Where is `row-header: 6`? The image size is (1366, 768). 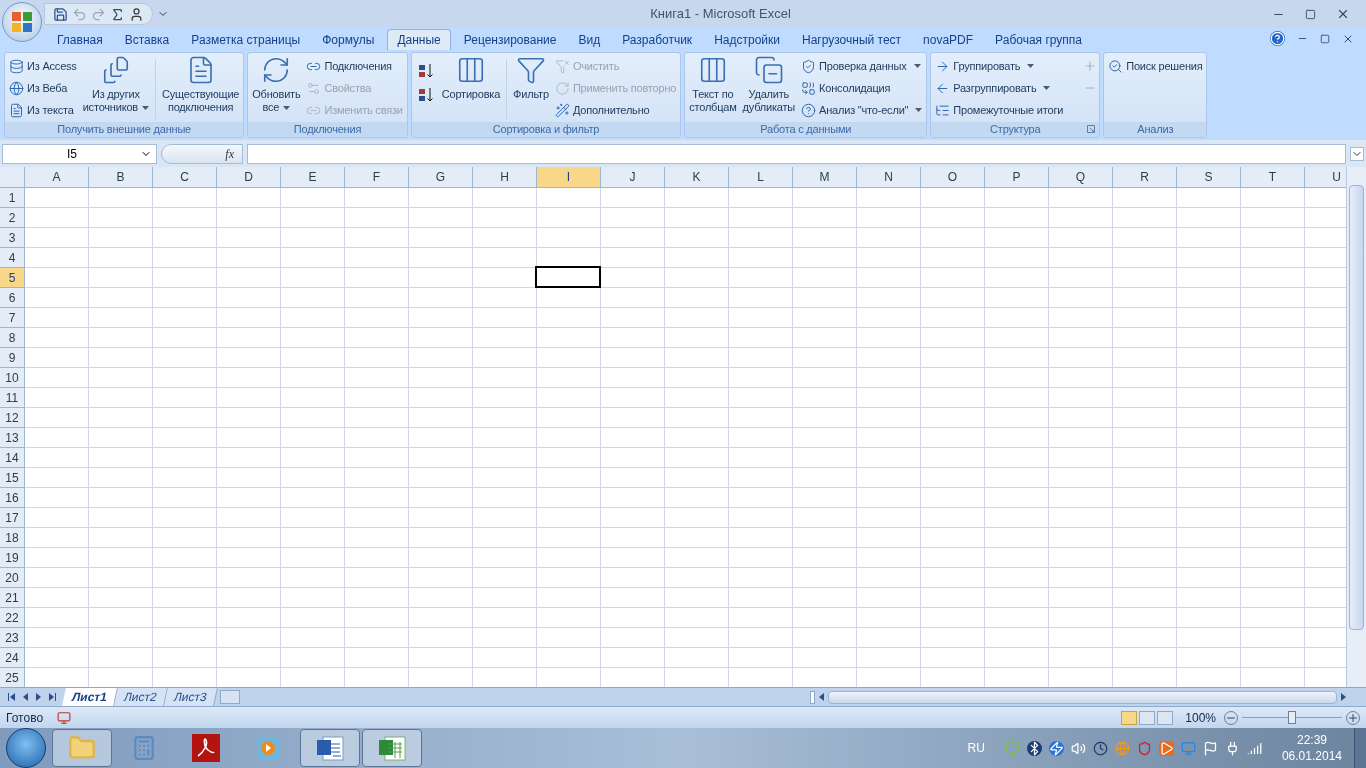 row-header: 6 is located at coordinates (12, 298).